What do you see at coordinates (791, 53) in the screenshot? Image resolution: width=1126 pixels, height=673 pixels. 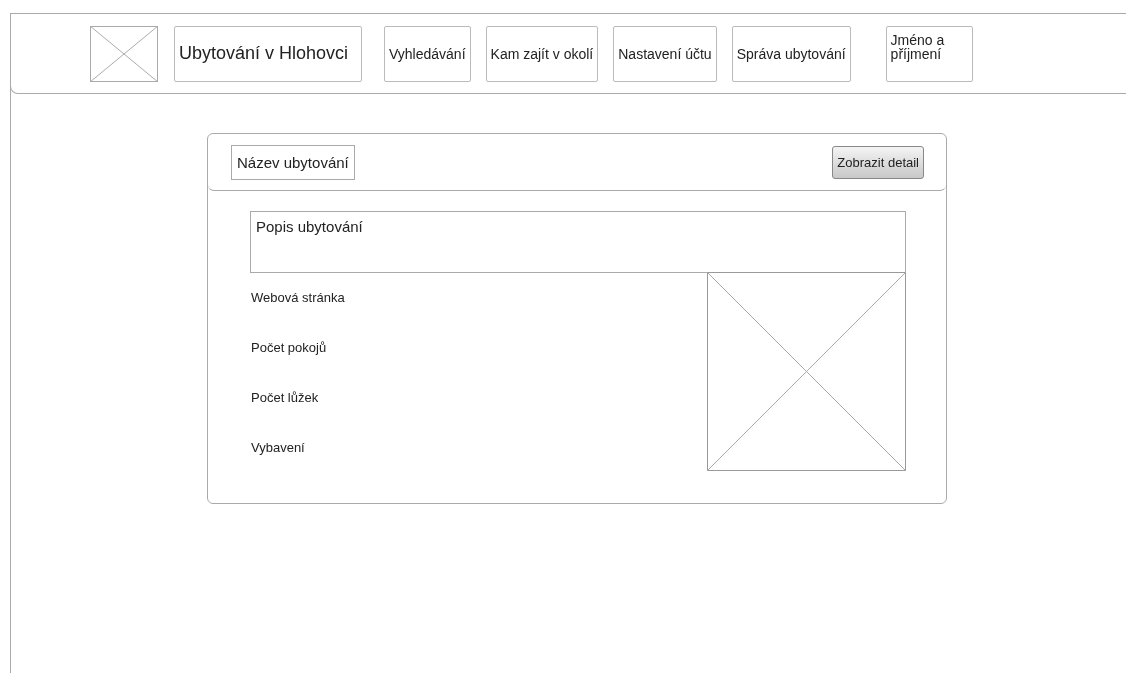 I see `nav-link: Správa ubytování` at bounding box center [791, 53].